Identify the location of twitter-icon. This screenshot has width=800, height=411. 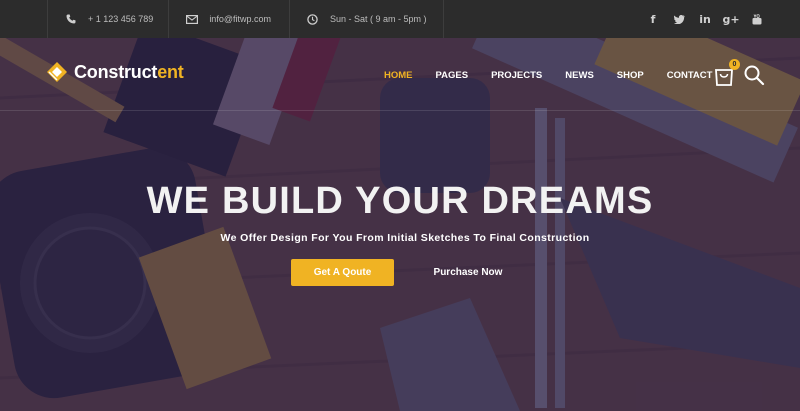
(679, 19).